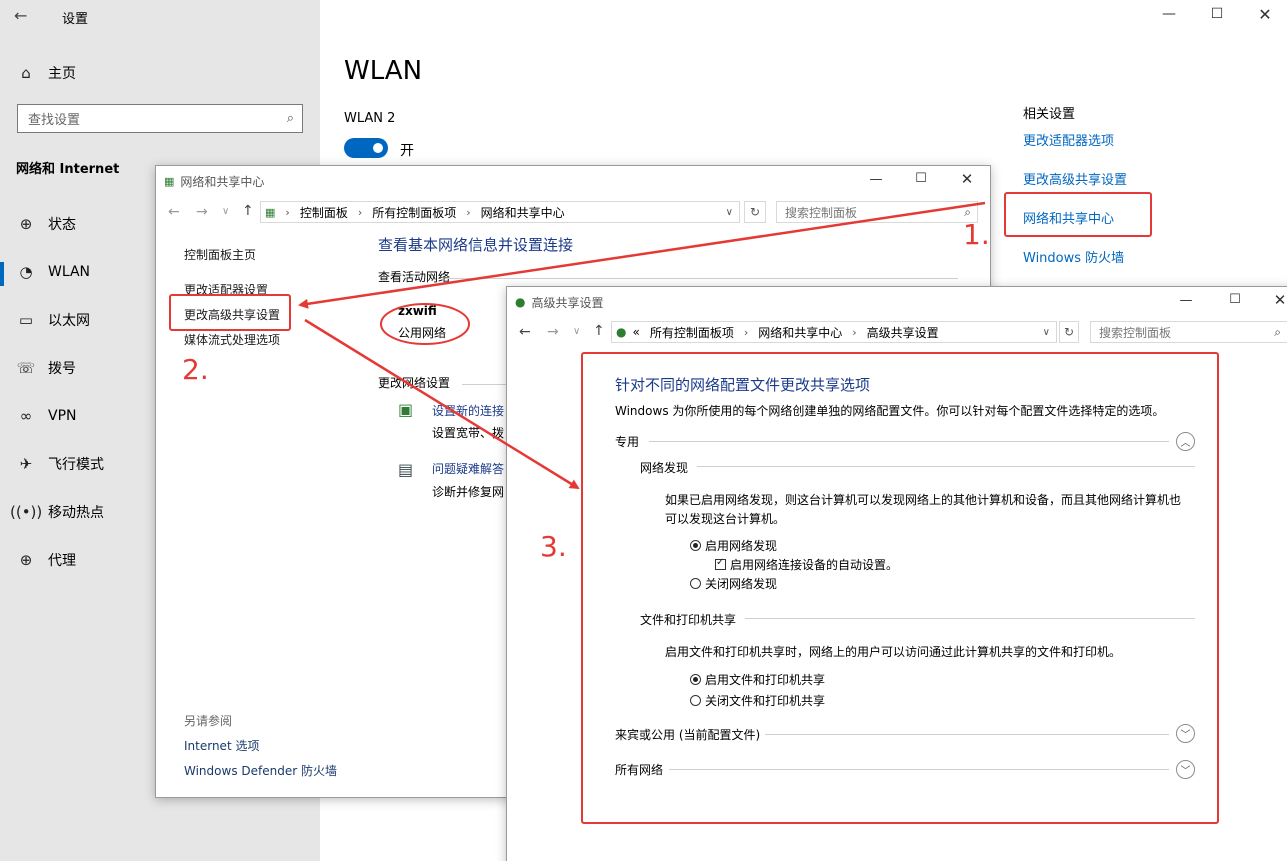 This screenshot has width=1287, height=861. Describe the element at coordinates (425, 324) in the screenshot. I see `highlight-network-type` at that location.